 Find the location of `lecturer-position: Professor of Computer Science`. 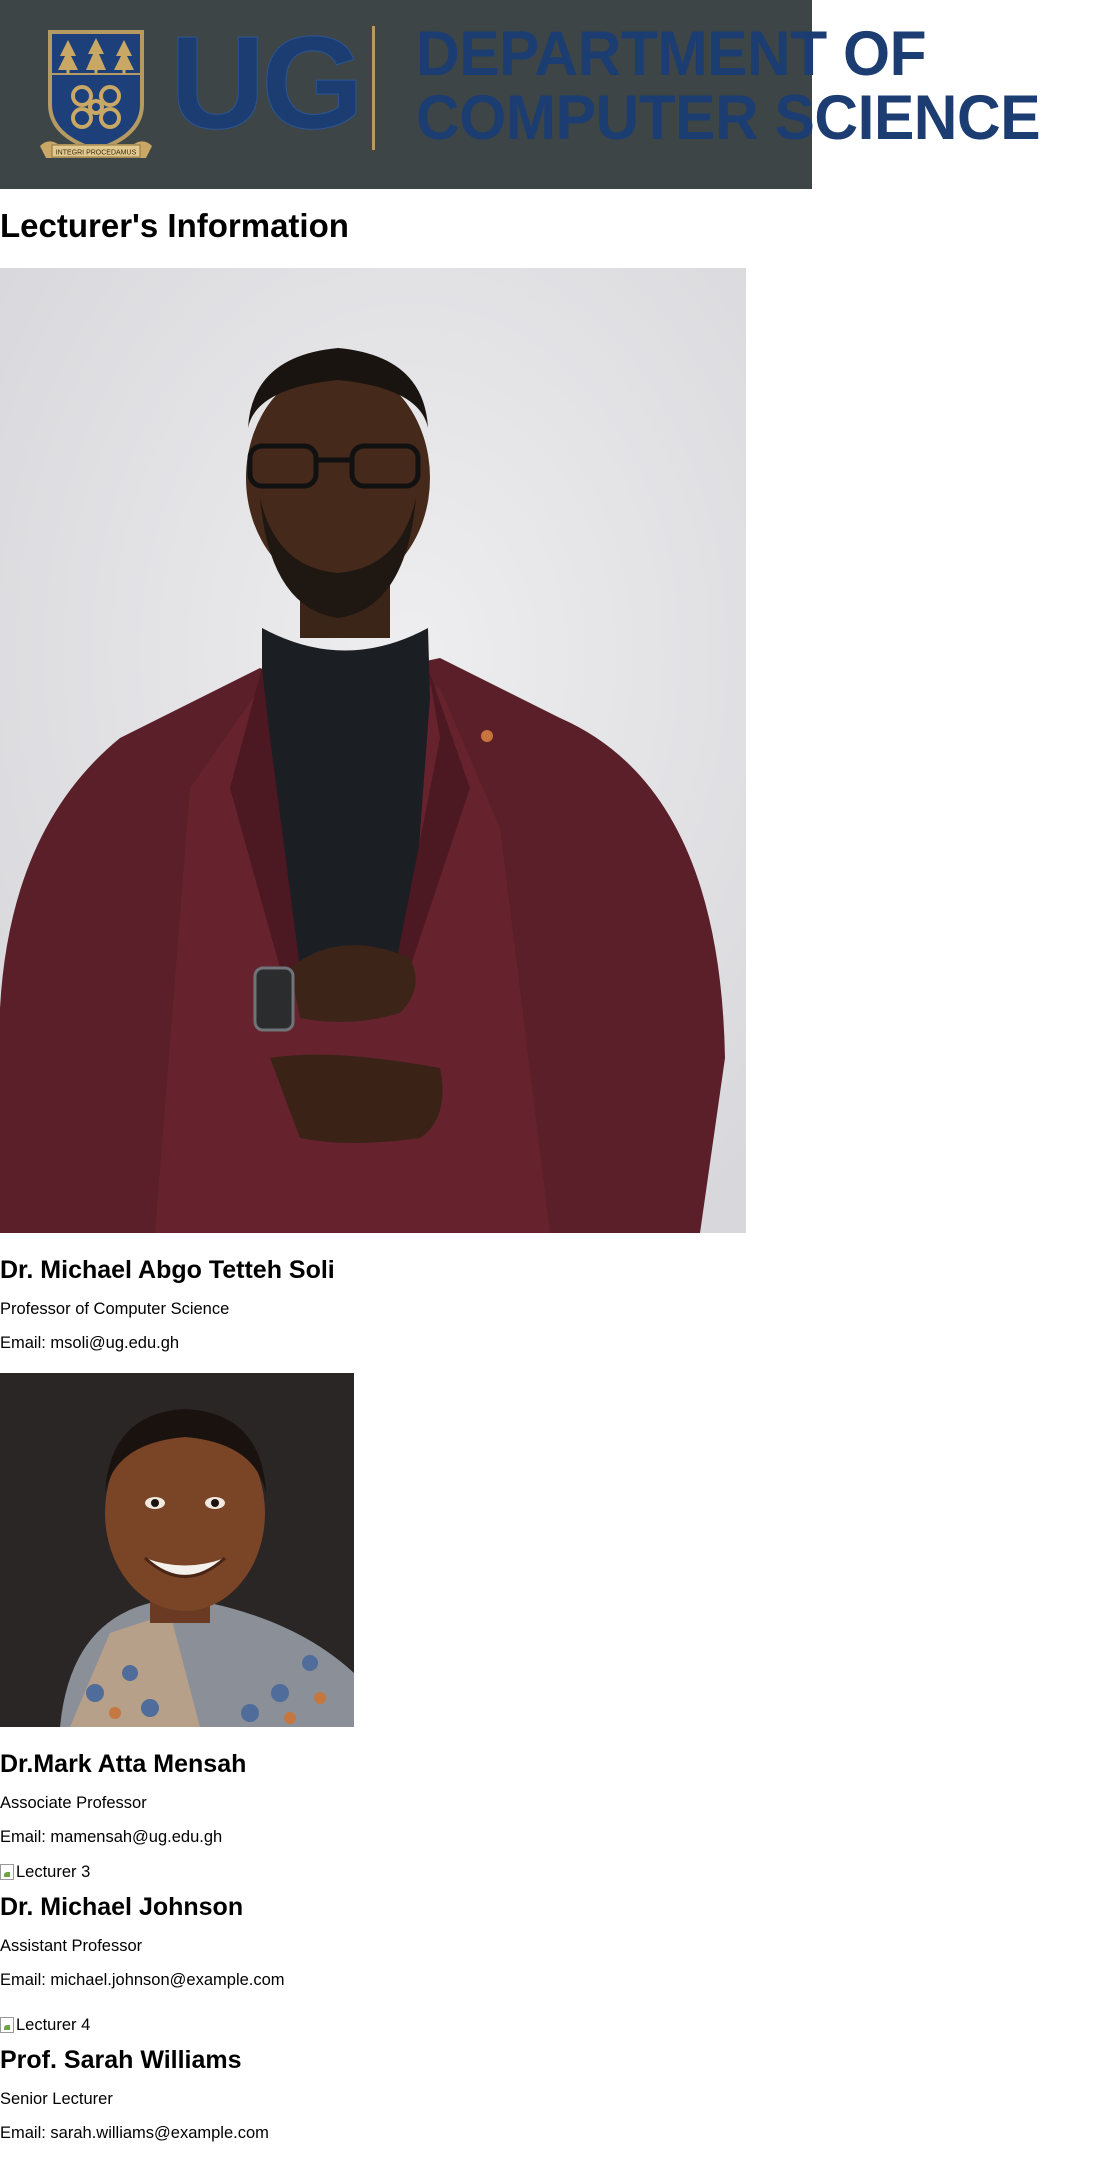

lecturer-position: Professor of Computer Science is located at coordinates (115, 1309).